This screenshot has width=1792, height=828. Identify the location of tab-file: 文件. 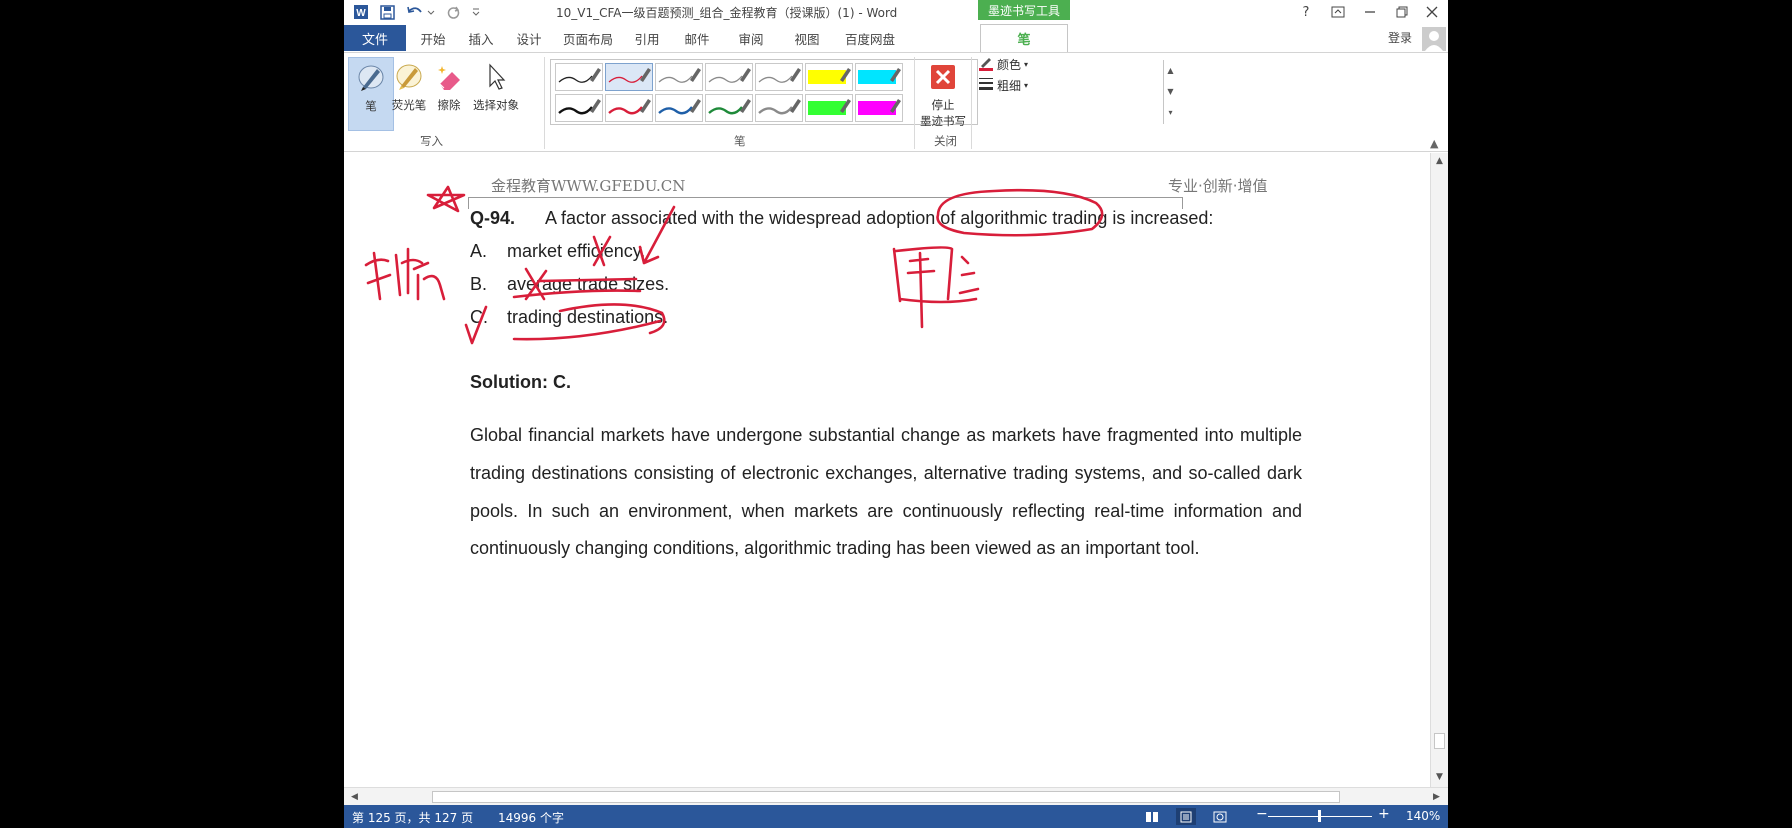
(375, 38).